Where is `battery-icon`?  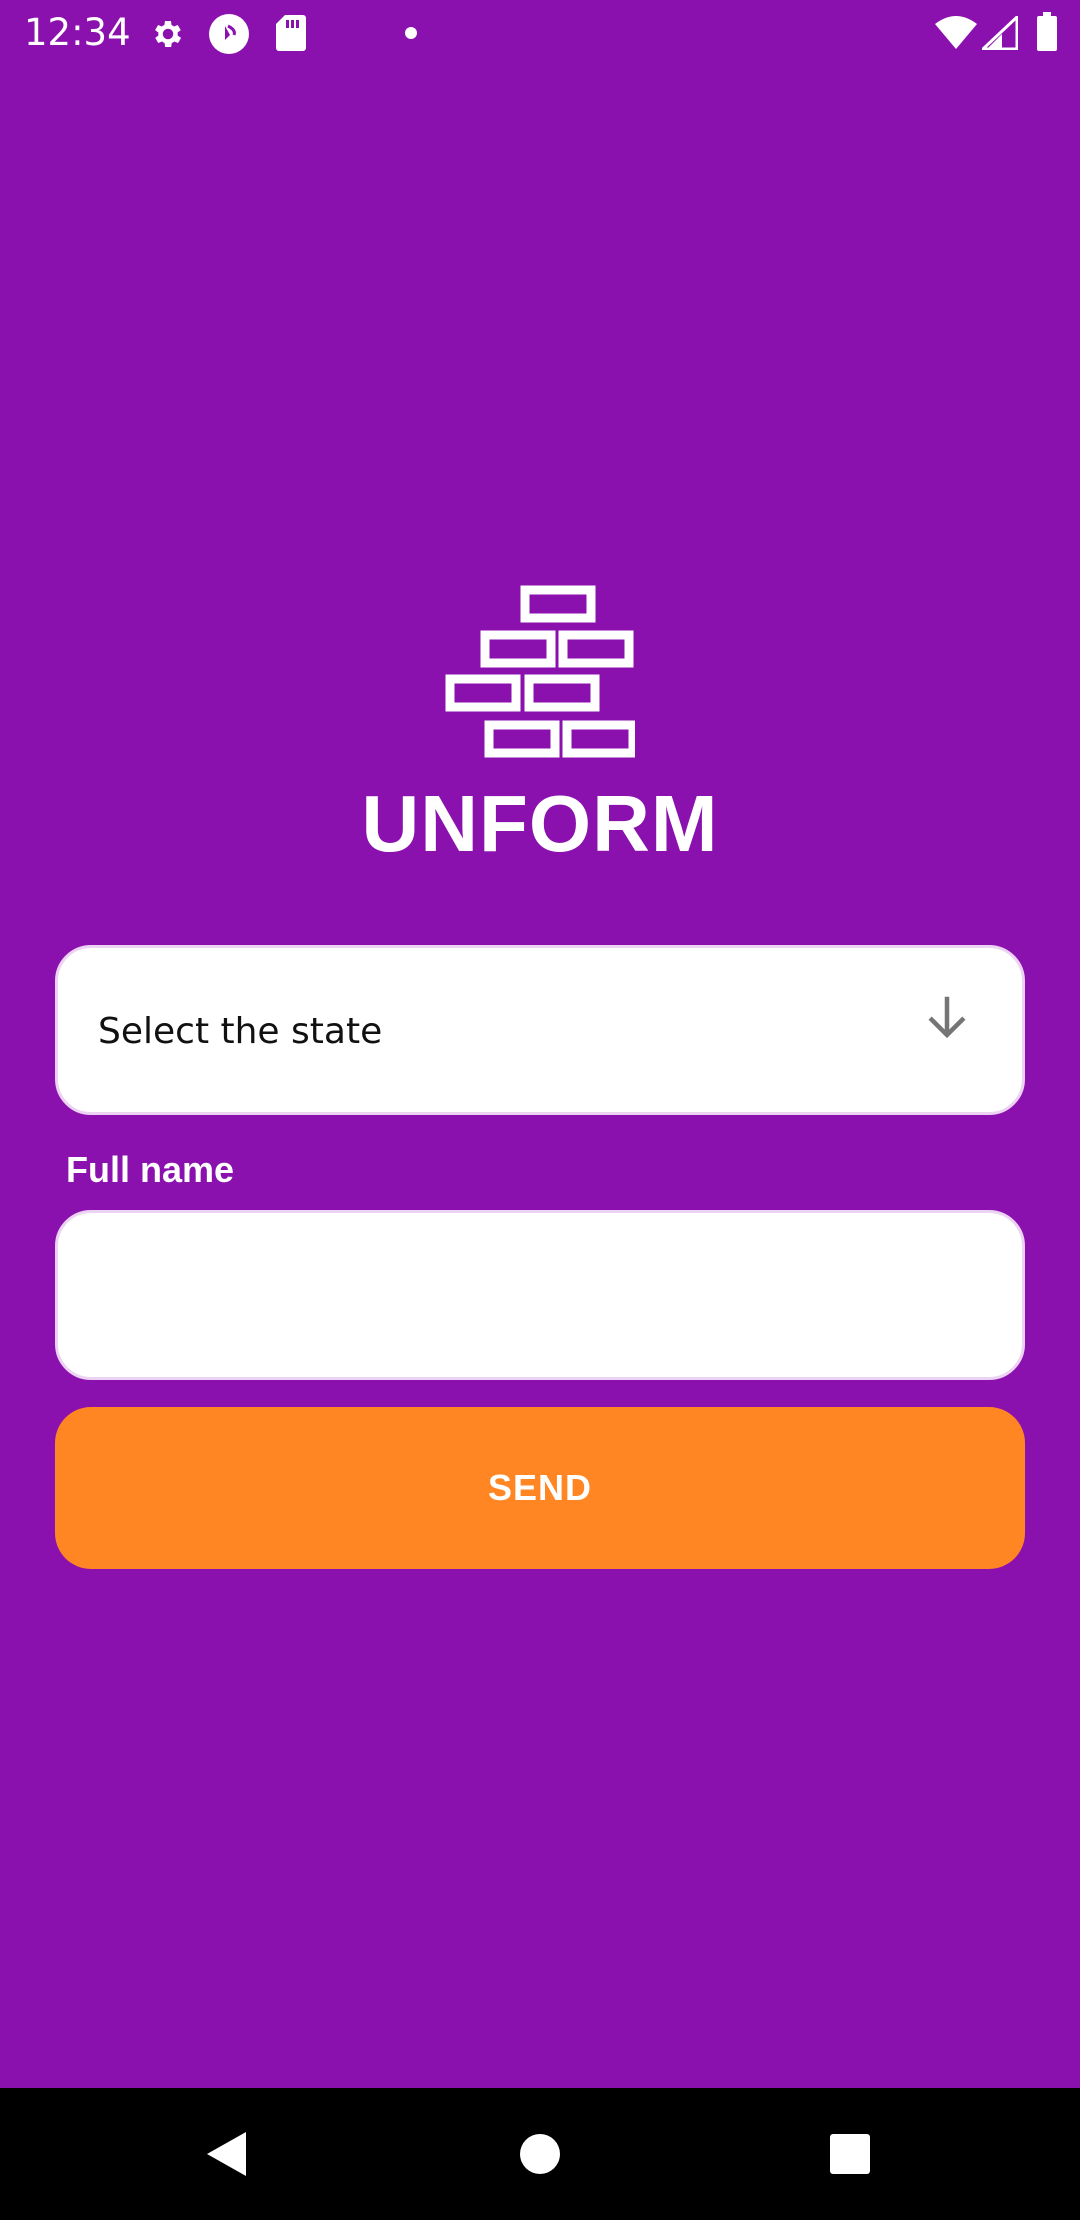
battery-icon is located at coordinates (1047, 31).